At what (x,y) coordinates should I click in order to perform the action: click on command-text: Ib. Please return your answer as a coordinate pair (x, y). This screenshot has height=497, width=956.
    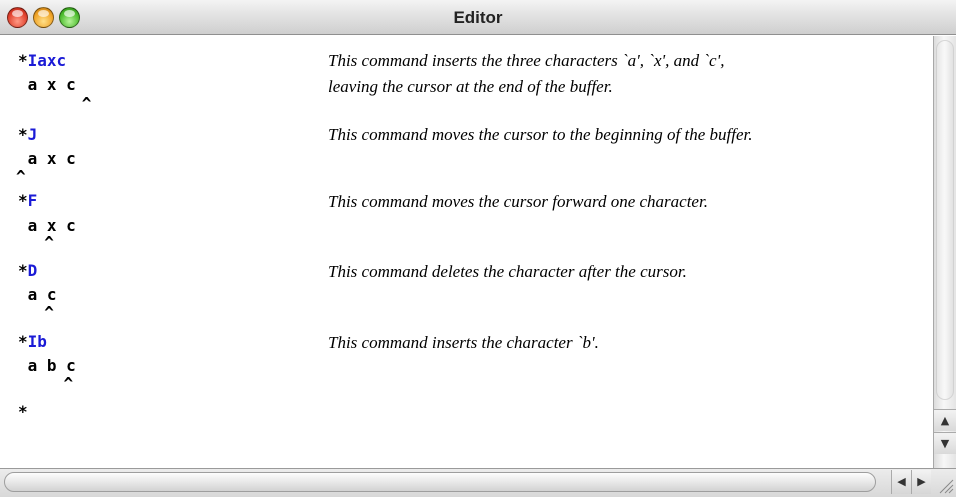
    Looking at the image, I should click on (37, 341).